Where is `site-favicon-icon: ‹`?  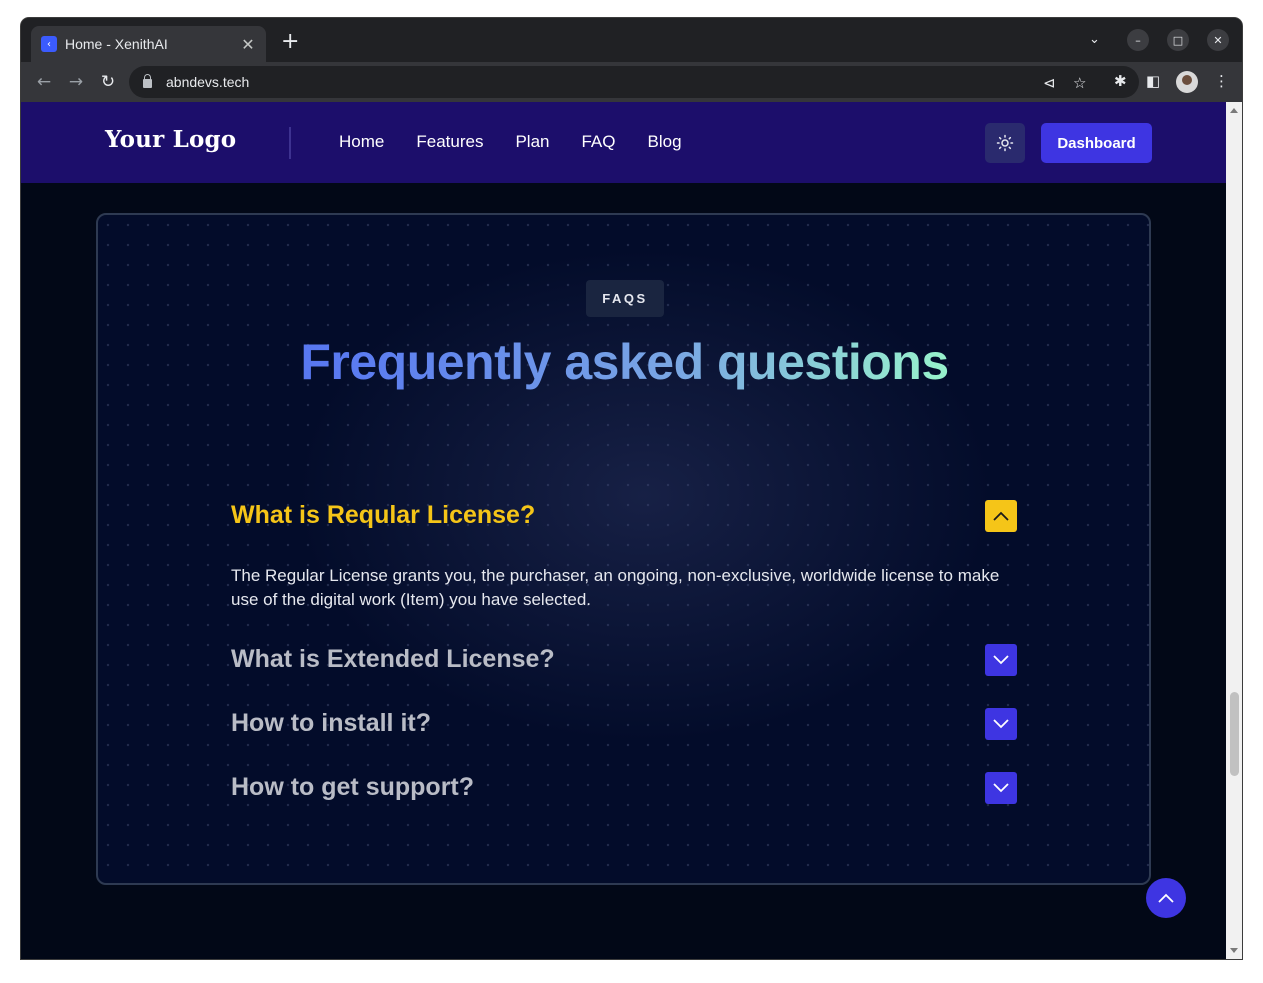
site-favicon-icon: ‹ is located at coordinates (49, 44).